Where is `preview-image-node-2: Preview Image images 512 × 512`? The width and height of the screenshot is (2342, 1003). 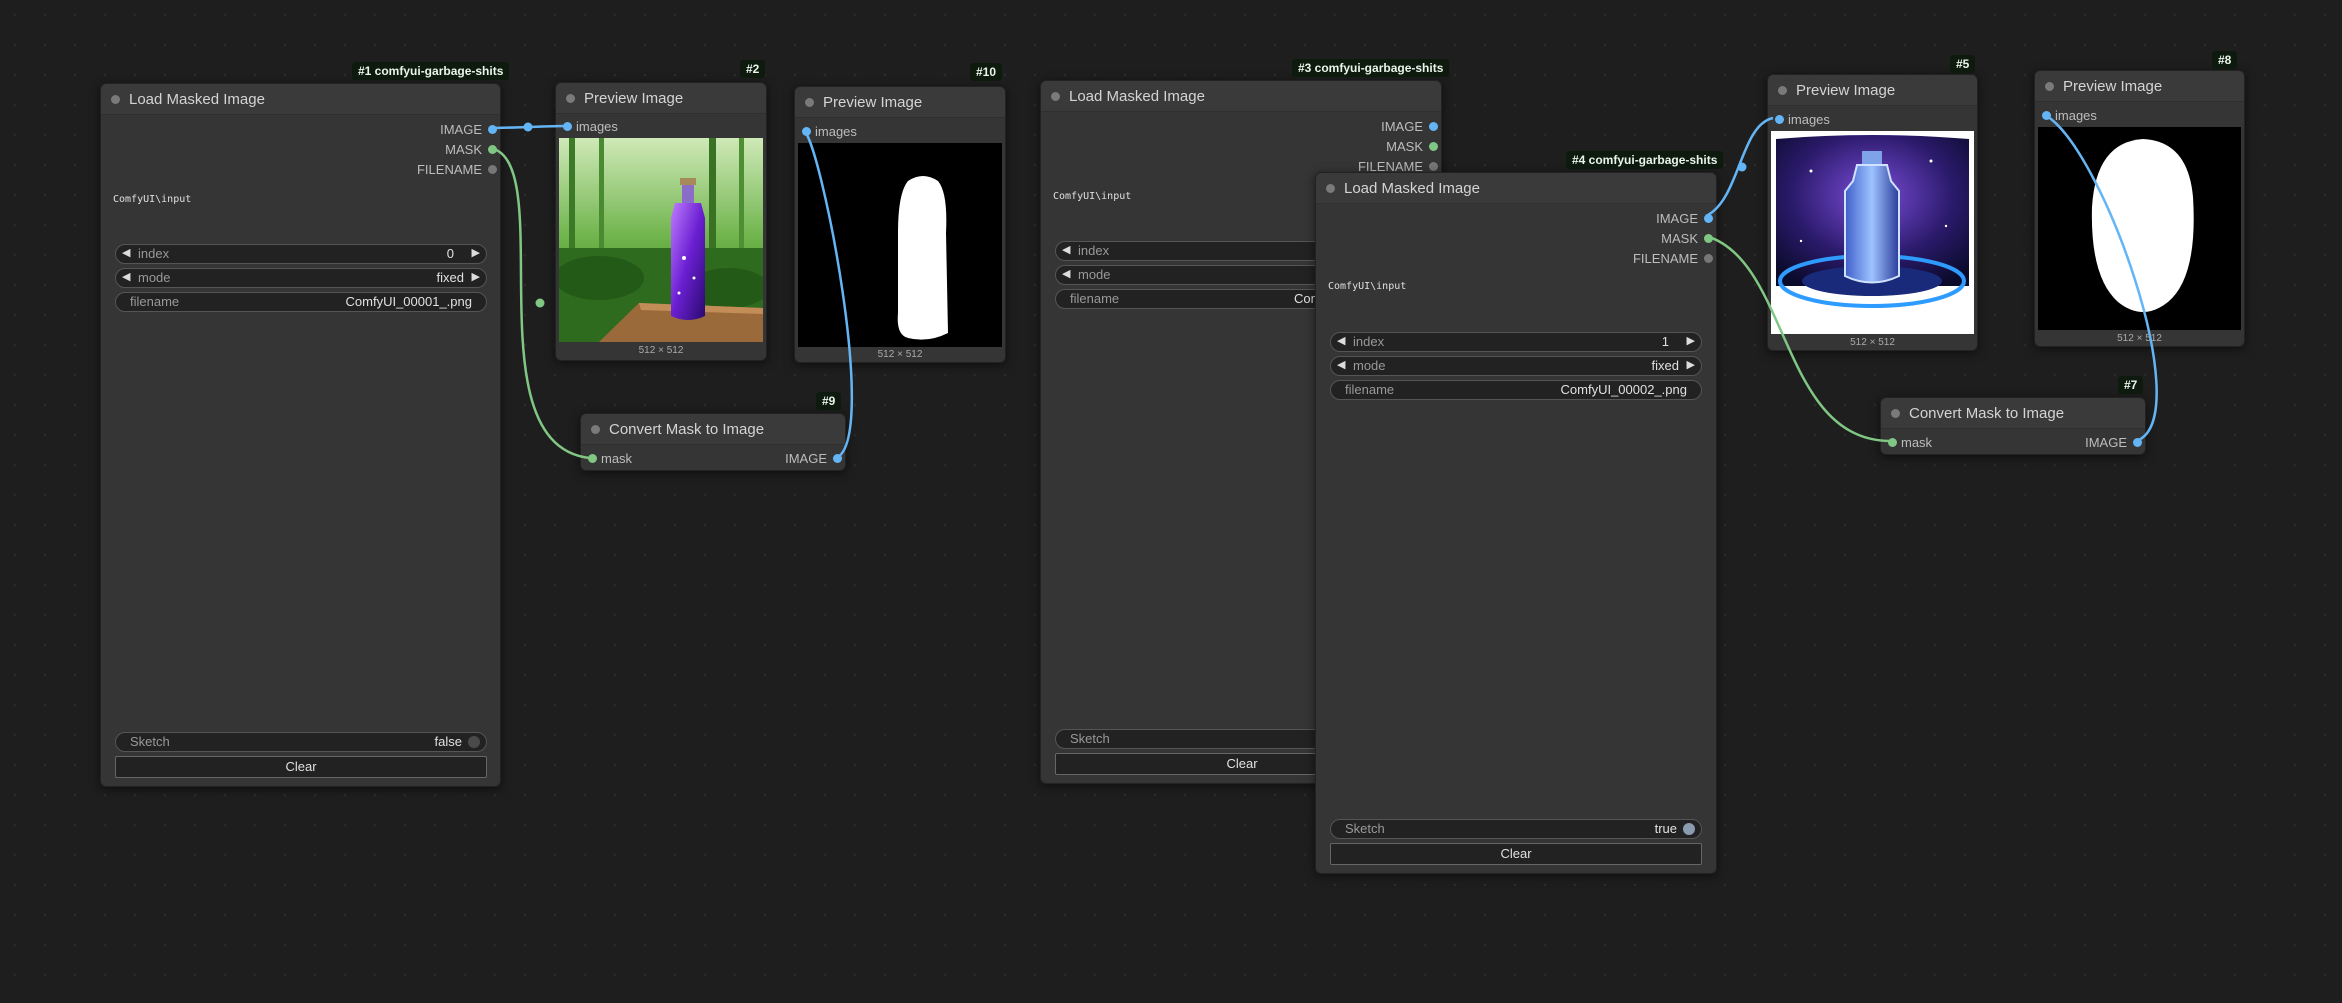 preview-image-node-2: Preview Image images 512 × 512 is located at coordinates (661, 221).